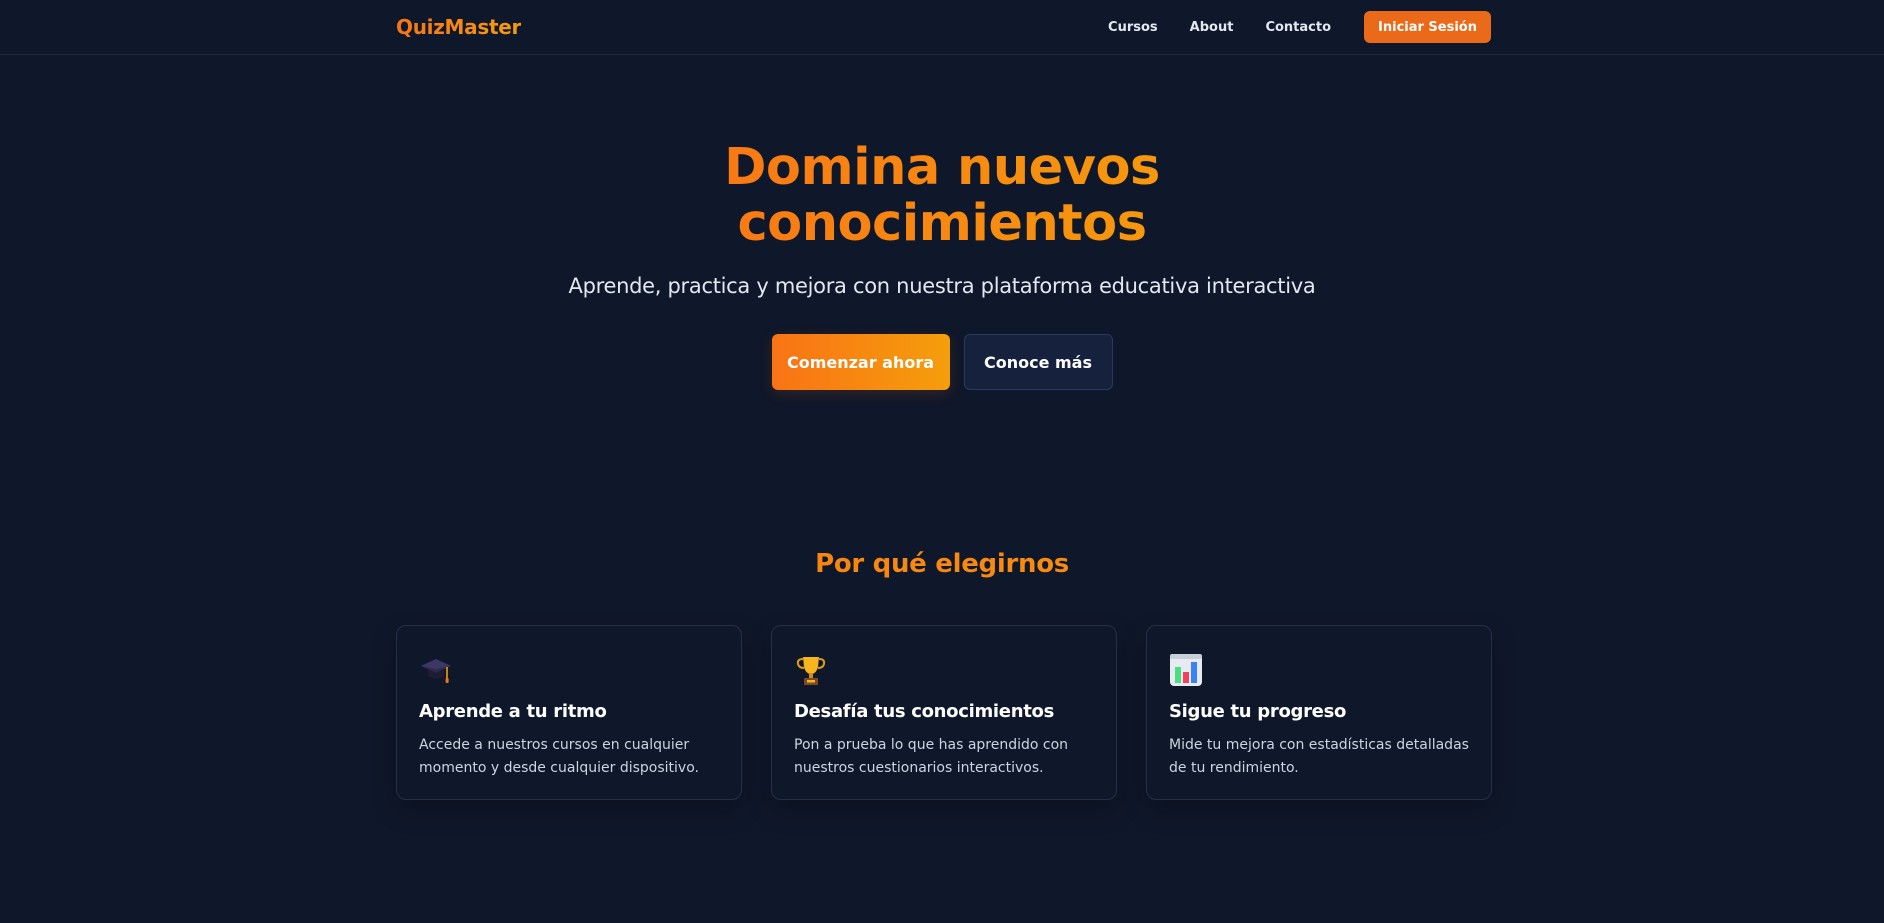 This screenshot has width=1884, height=923. Describe the element at coordinates (924, 711) in the screenshot. I see `feature-card-title: Desafía tus conocimientos` at that location.